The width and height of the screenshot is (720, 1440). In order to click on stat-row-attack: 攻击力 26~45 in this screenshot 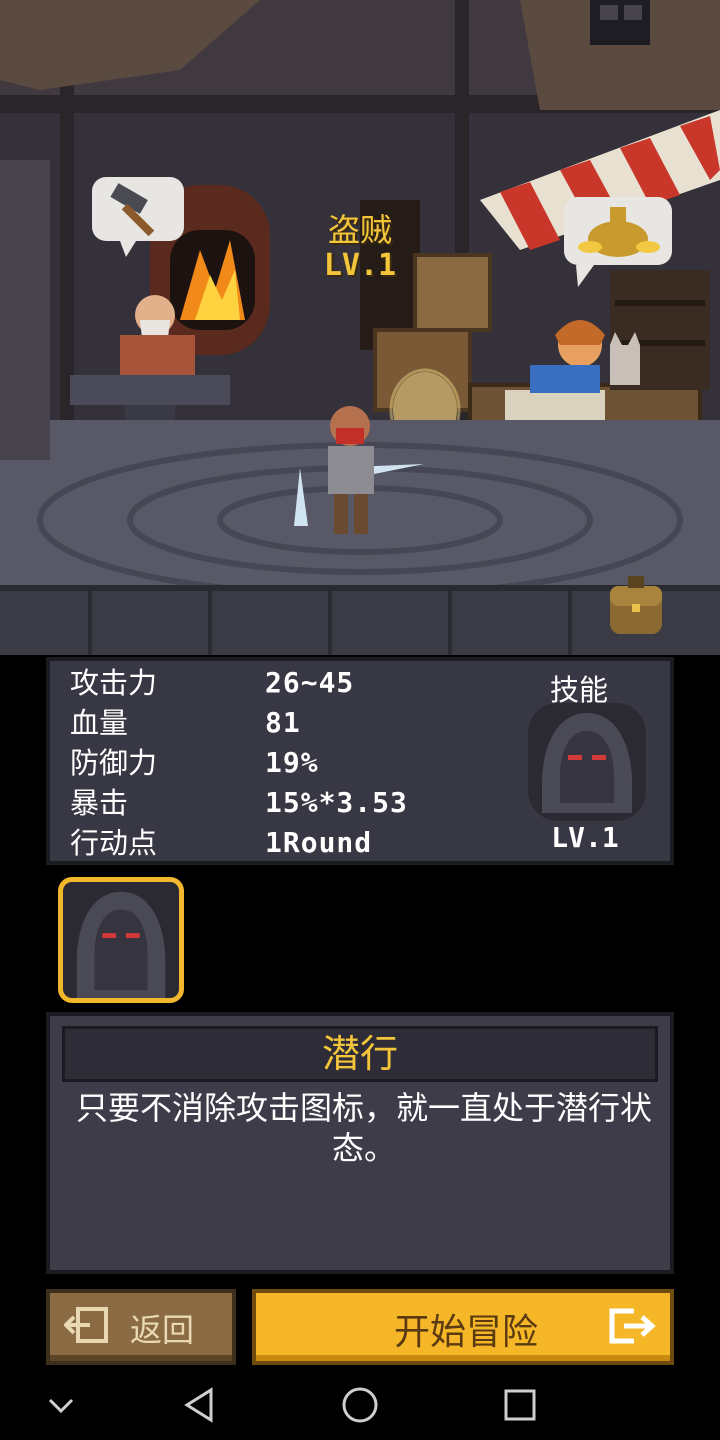, I will do `click(270, 683)`.